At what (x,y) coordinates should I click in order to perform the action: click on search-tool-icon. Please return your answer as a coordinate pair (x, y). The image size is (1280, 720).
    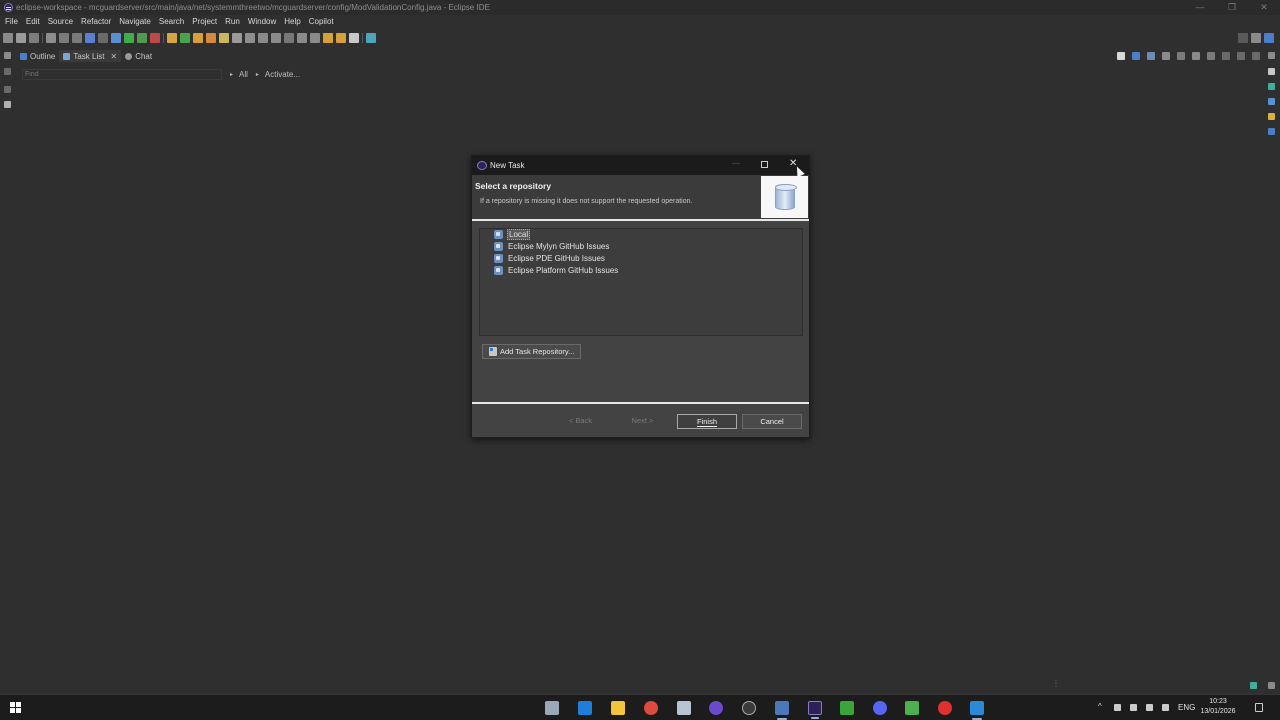
    Looking at the image, I should click on (224, 38).